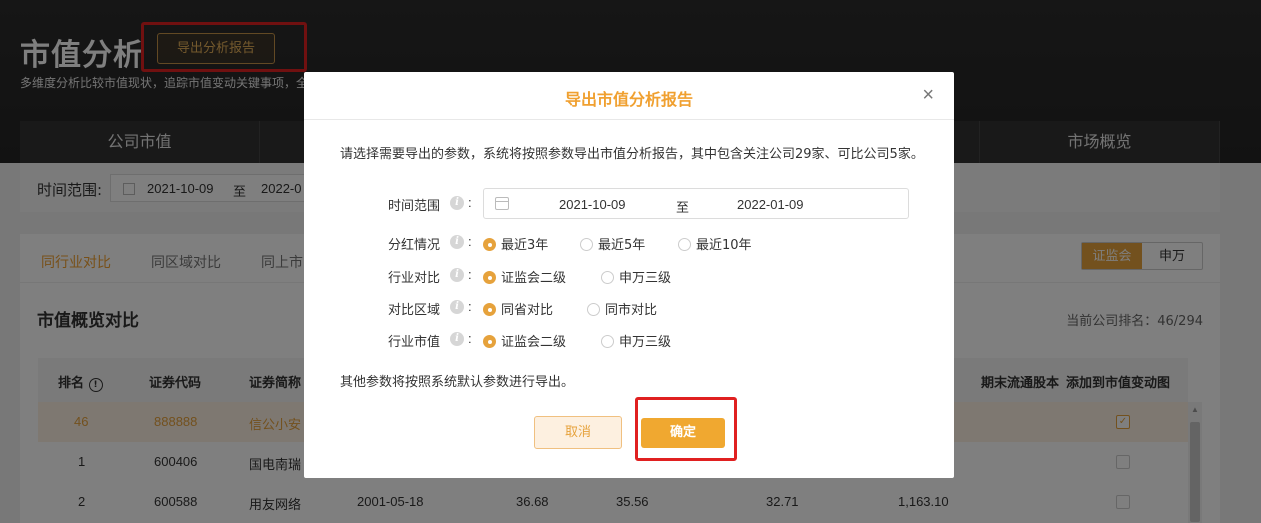 The image size is (1261, 523). I want to click on industry-market-value-label: 行业市值, so click(414, 342).